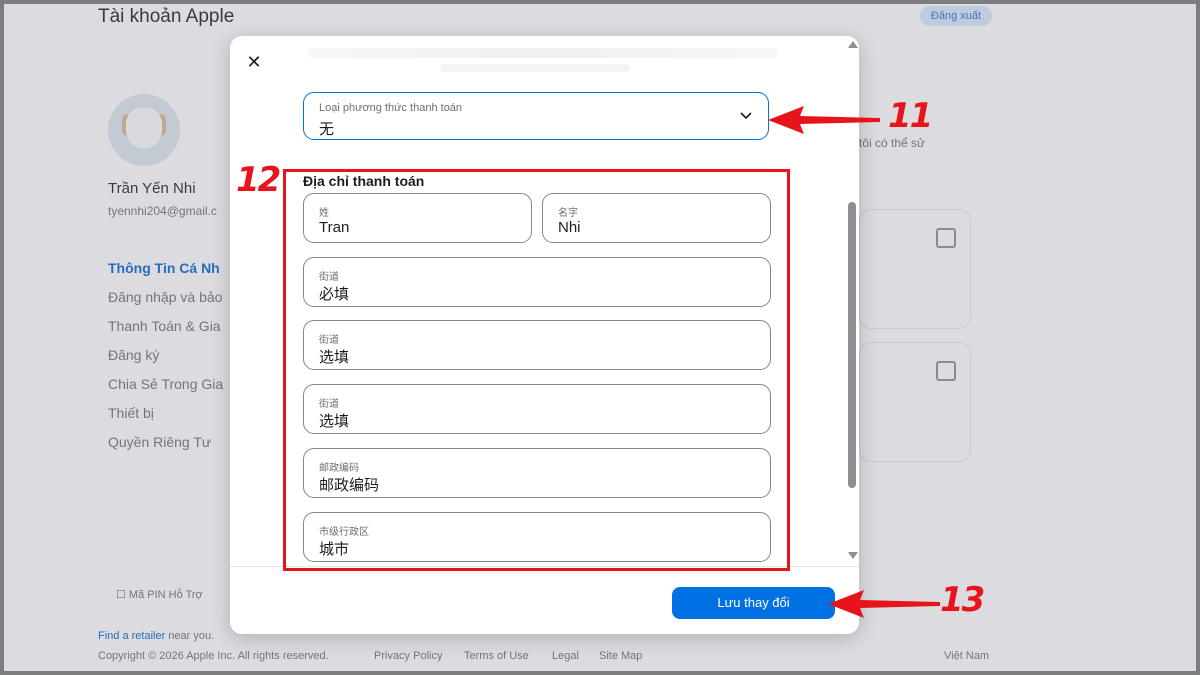 Image resolution: width=1200 pixels, height=675 pixels. I want to click on payment-method-label: Loại phương thức thanh toán, so click(391, 108).